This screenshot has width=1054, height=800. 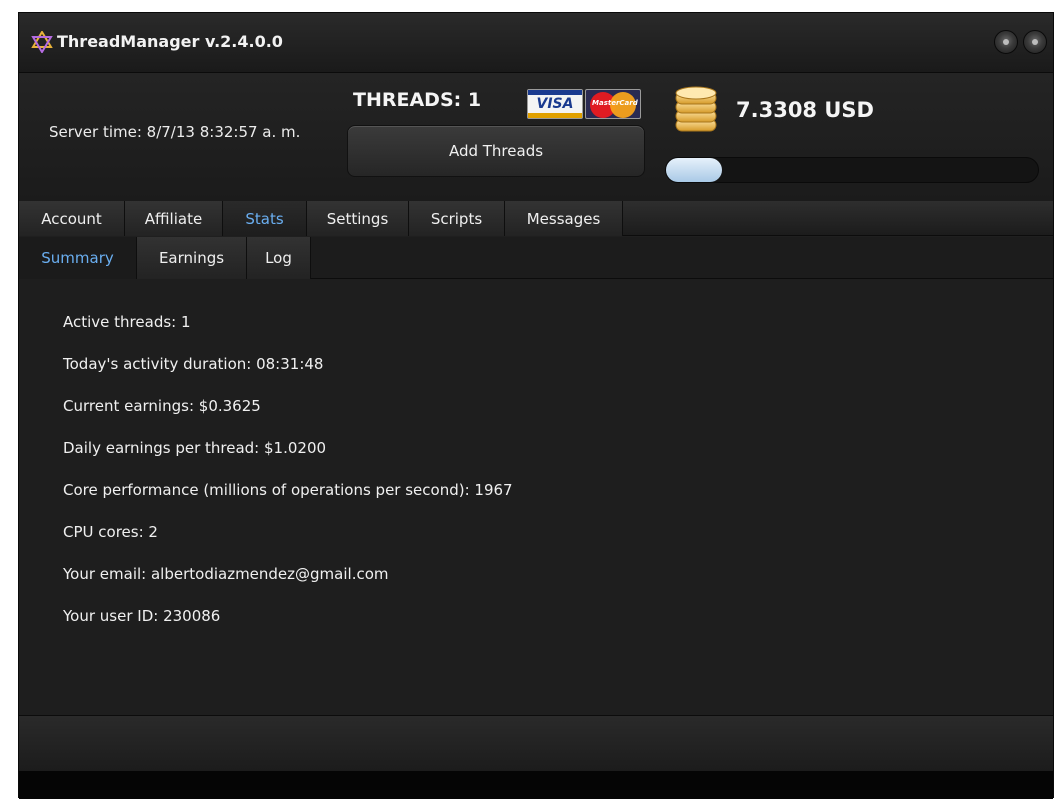 What do you see at coordinates (195, 448) in the screenshot?
I see `stat-daily-earnings: Daily earnings per thread: $1.0200` at bounding box center [195, 448].